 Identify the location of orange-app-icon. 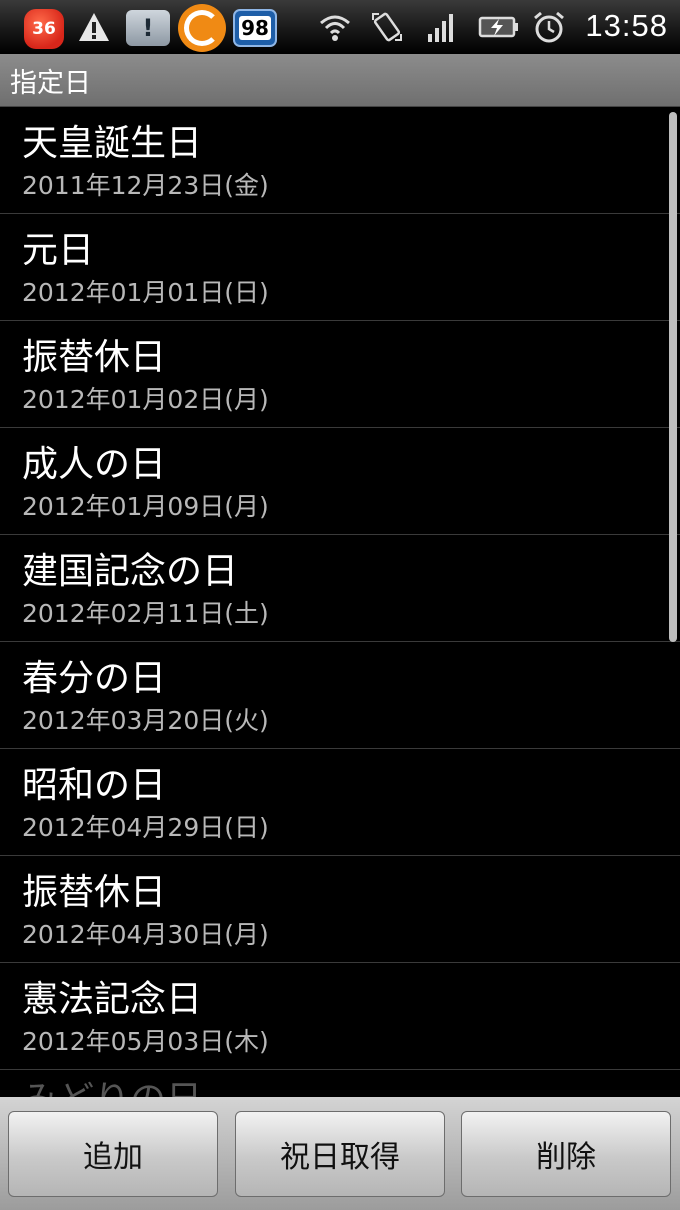
(202, 28).